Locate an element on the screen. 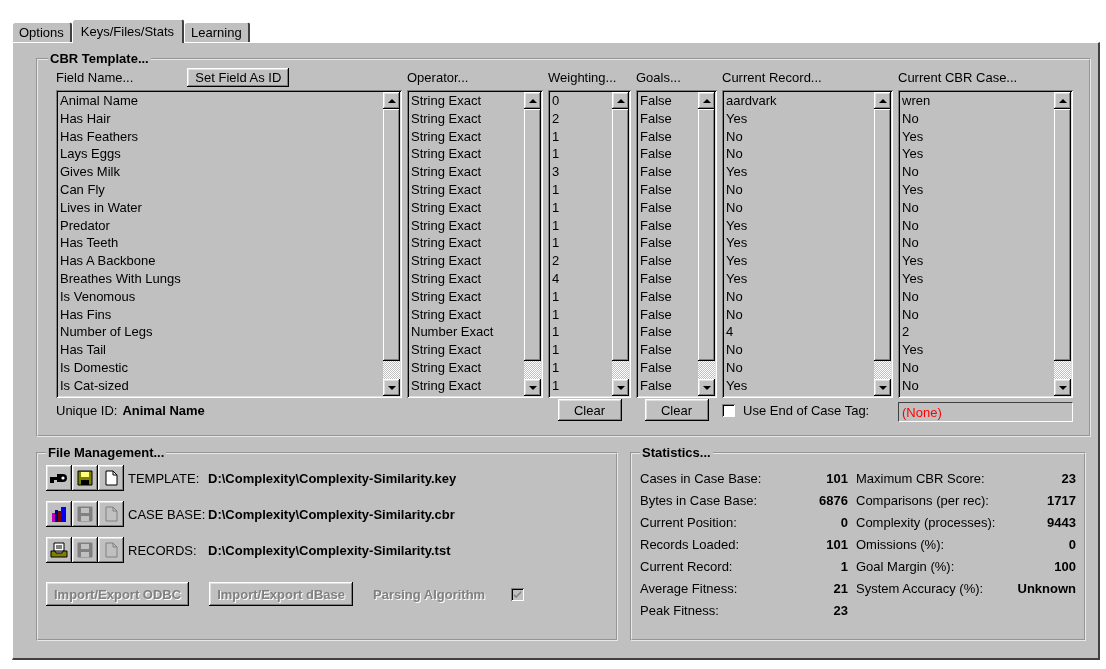  list-item: 3 is located at coordinates (582, 172).